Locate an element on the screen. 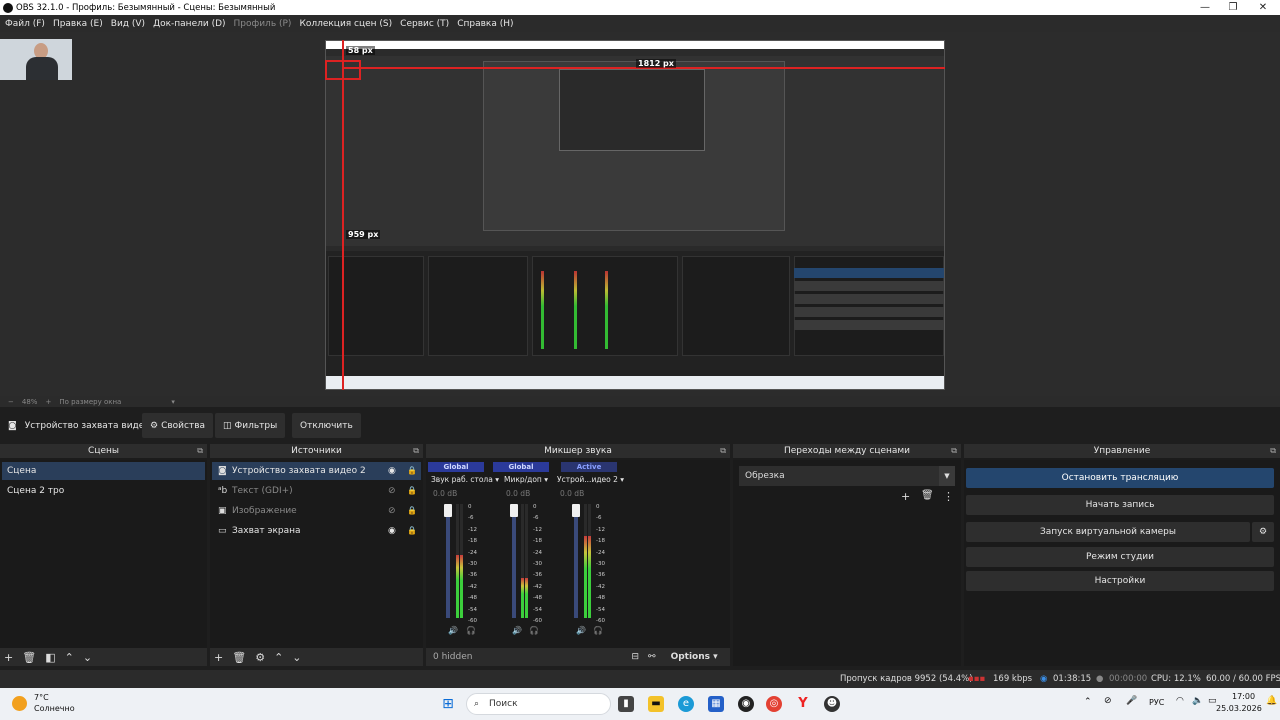  source-item: ◙ Устройство захвата видео 2 ◉ 🔒 is located at coordinates (316, 471).